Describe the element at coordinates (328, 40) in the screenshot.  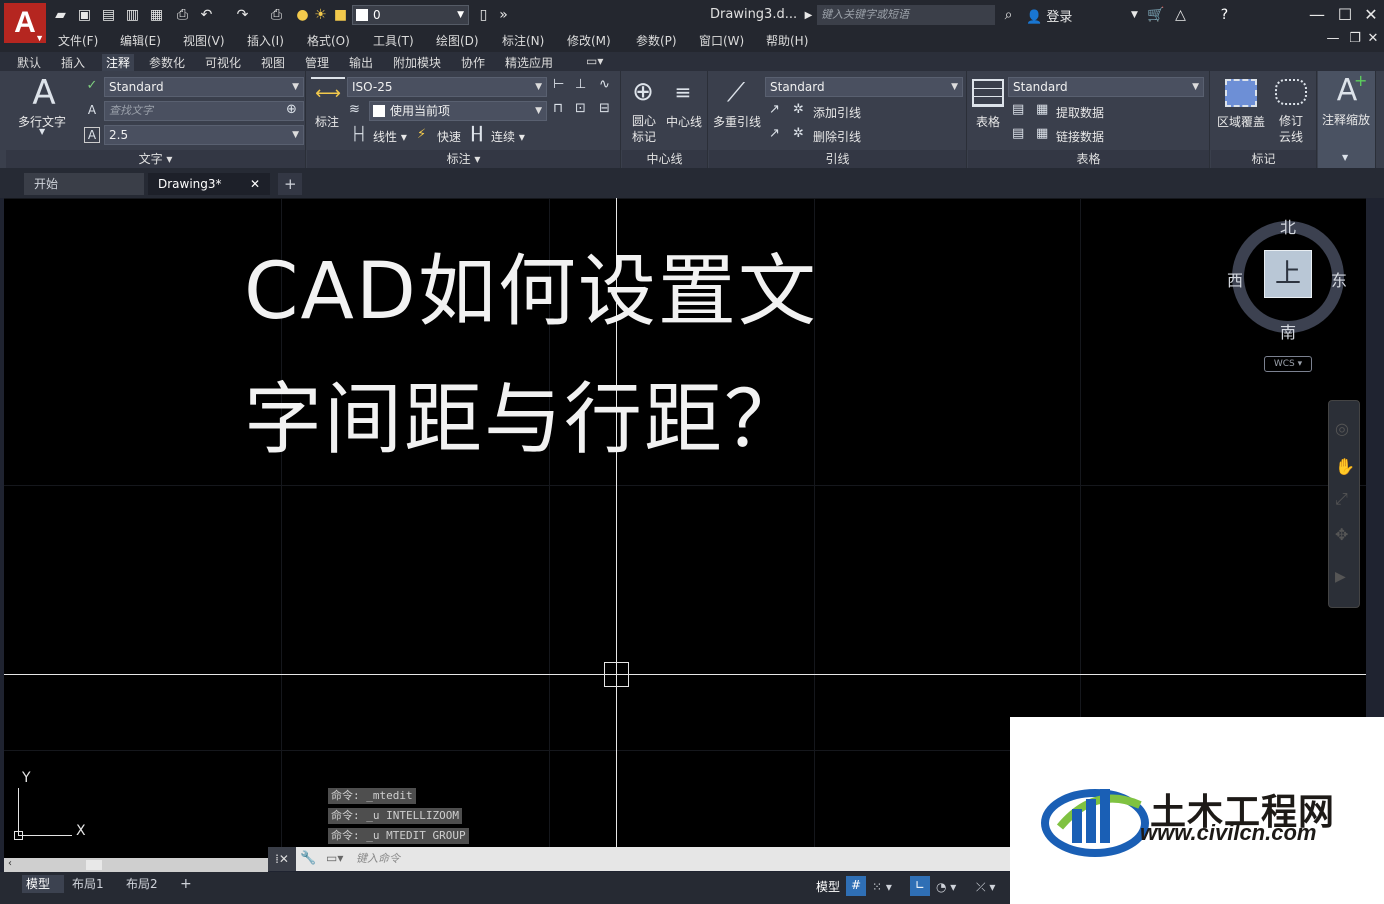
I see `menu-format: 格式(O)` at that location.